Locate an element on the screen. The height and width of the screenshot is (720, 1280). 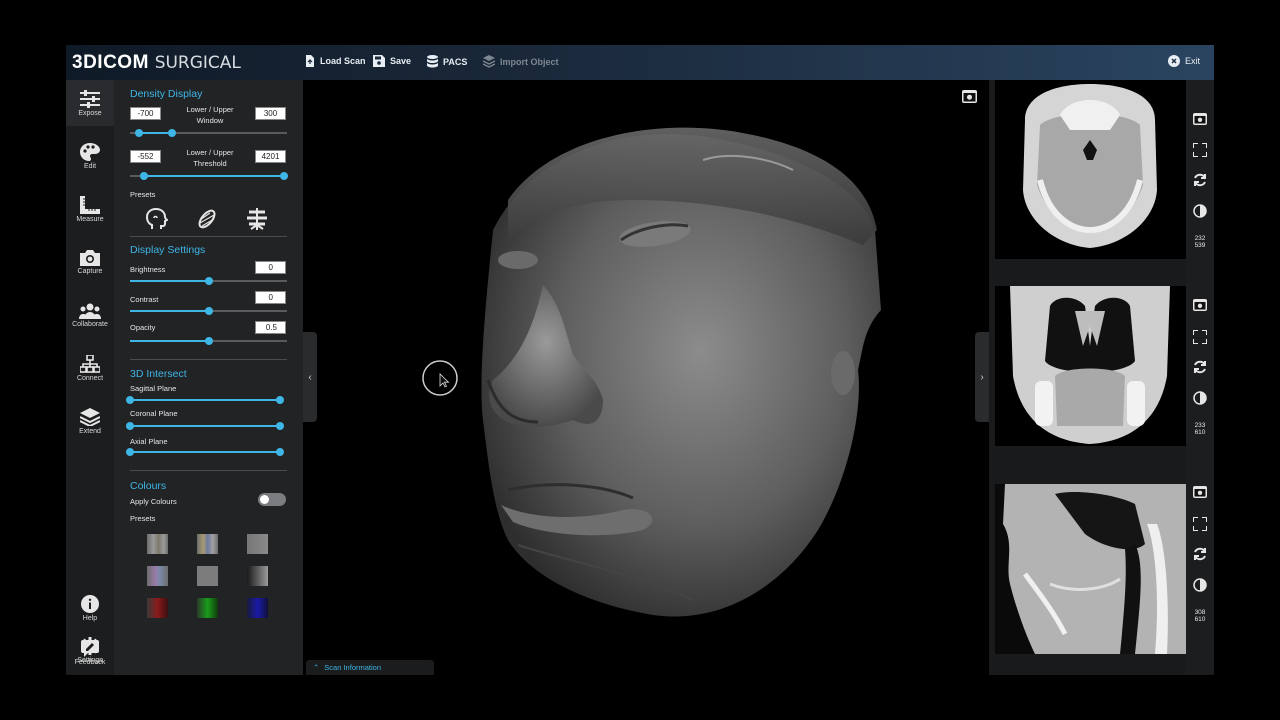
exit-button: Exit is located at coordinates (1183, 61).